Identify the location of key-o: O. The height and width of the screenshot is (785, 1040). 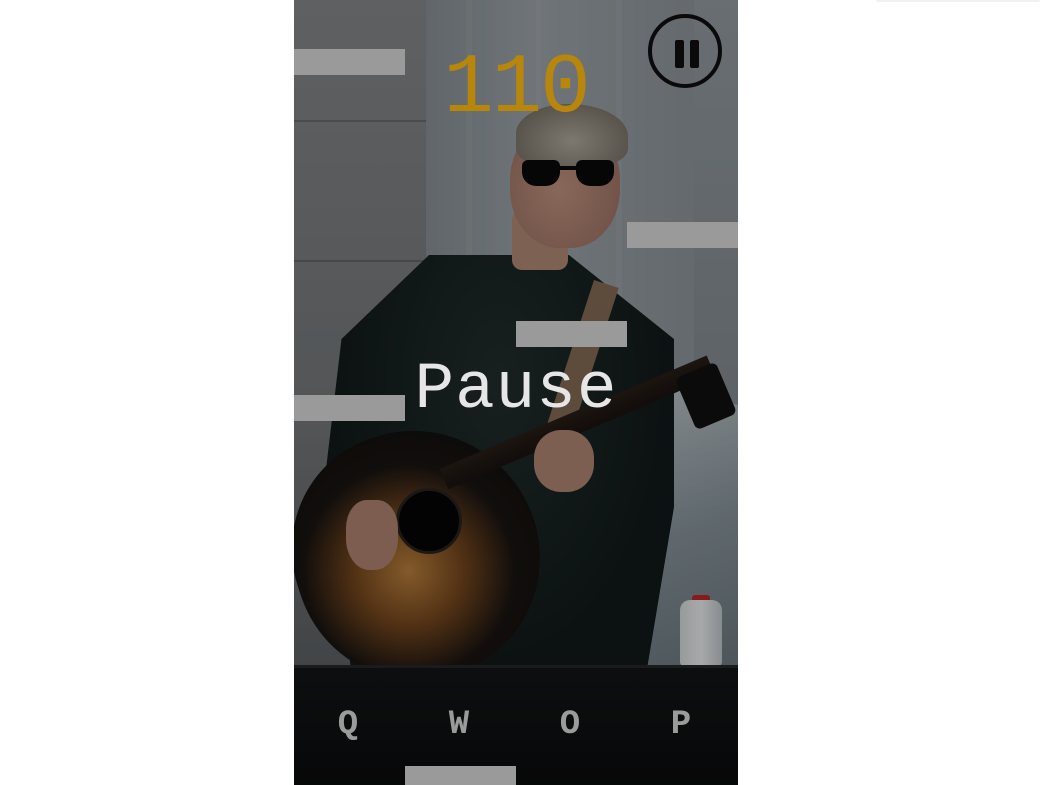
(570, 725).